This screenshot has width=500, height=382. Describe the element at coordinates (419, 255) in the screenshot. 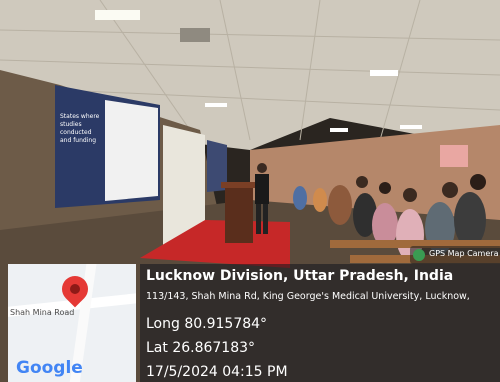

I see `gps-camera-icon` at that location.